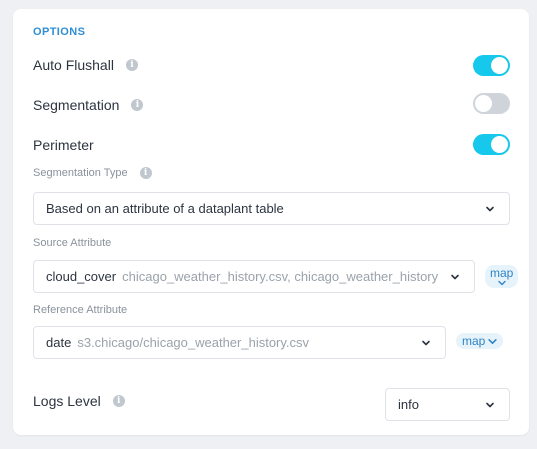  Describe the element at coordinates (59, 342) in the screenshot. I see `reference-attribute-value: date` at that location.